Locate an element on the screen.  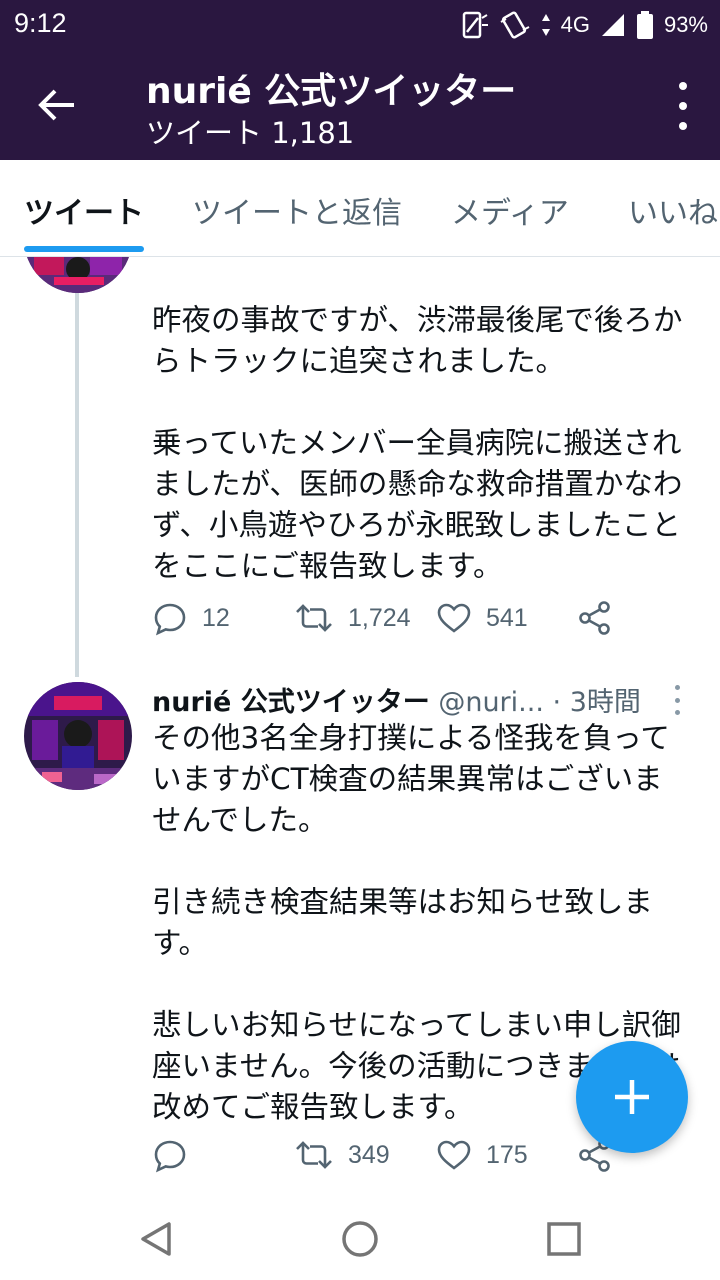
nav-home-button is located at coordinates (360, 1239).